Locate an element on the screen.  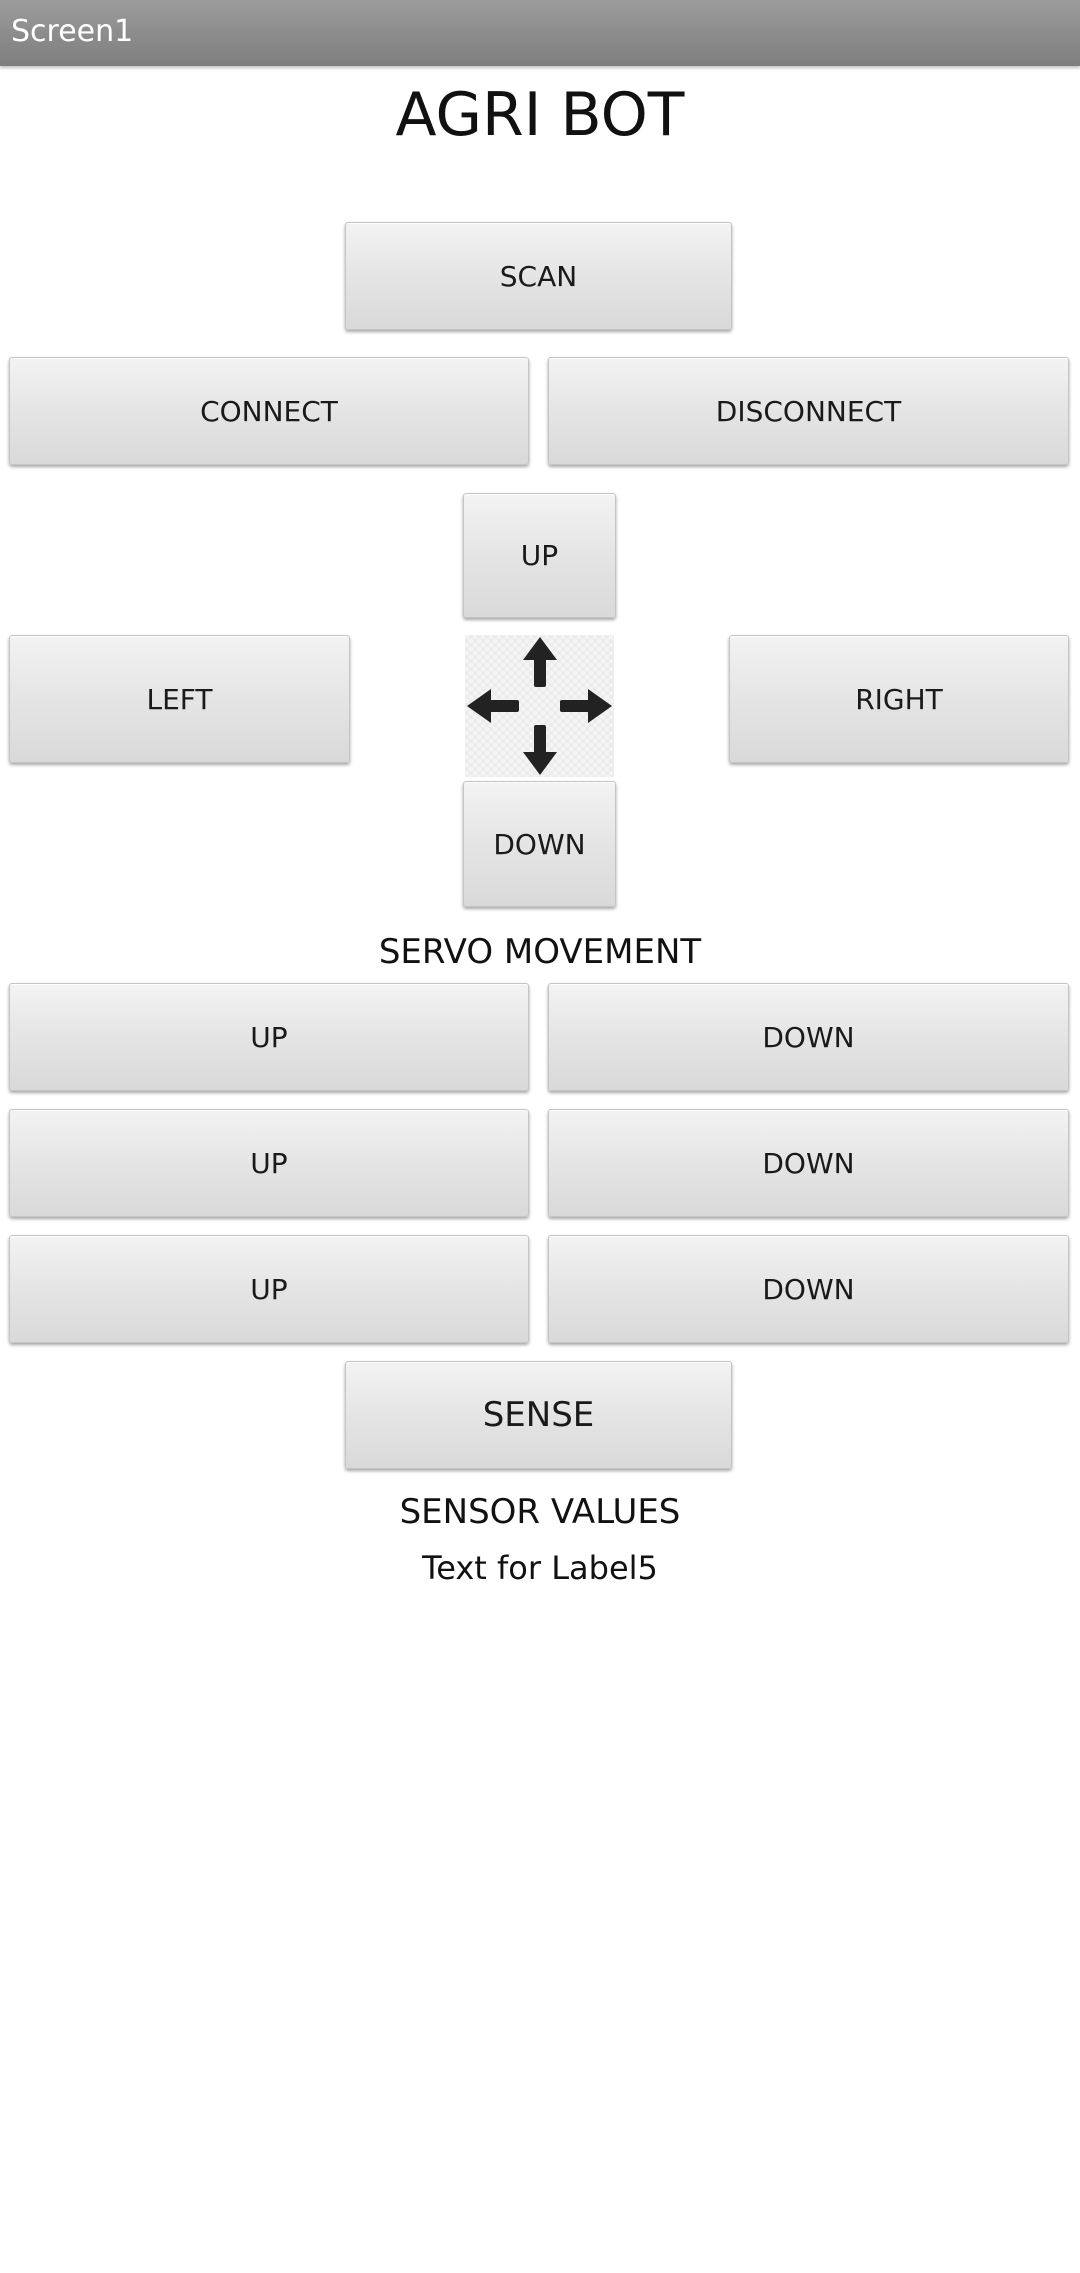
sensor-values-label: SENSOR VALUES is located at coordinates (540, 1512).